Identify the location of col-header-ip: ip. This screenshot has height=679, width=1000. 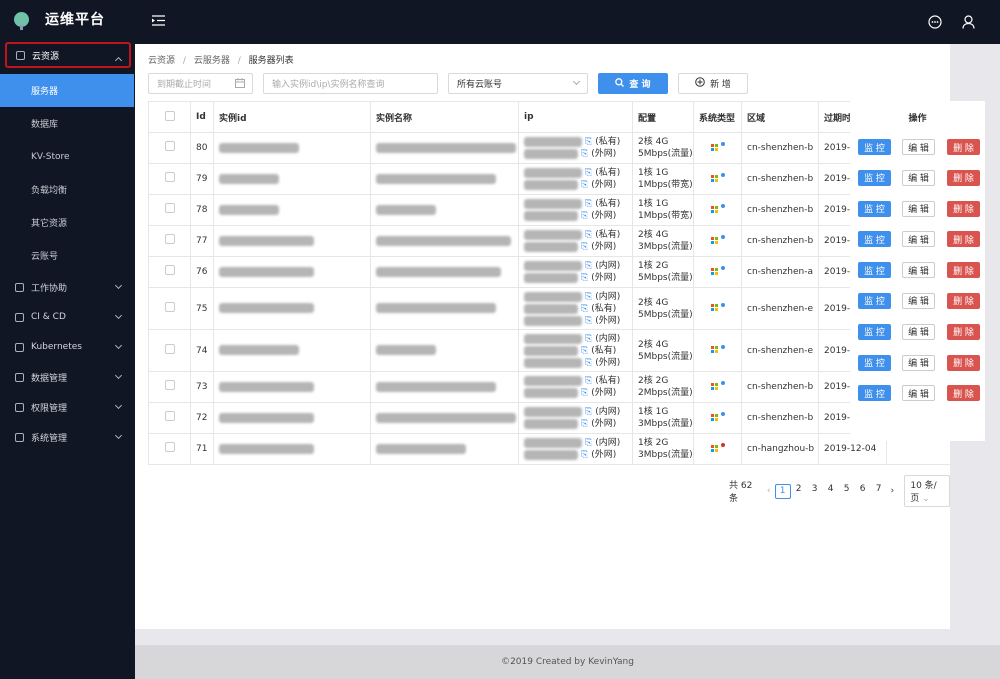
(575, 117).